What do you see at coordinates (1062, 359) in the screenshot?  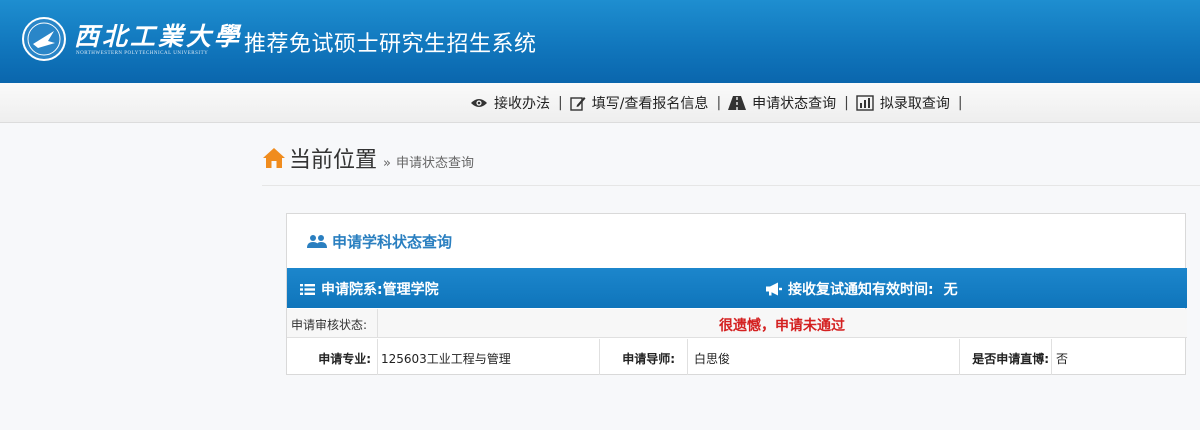 I see `phd-value: 否` at bounding box center [1062, 359].